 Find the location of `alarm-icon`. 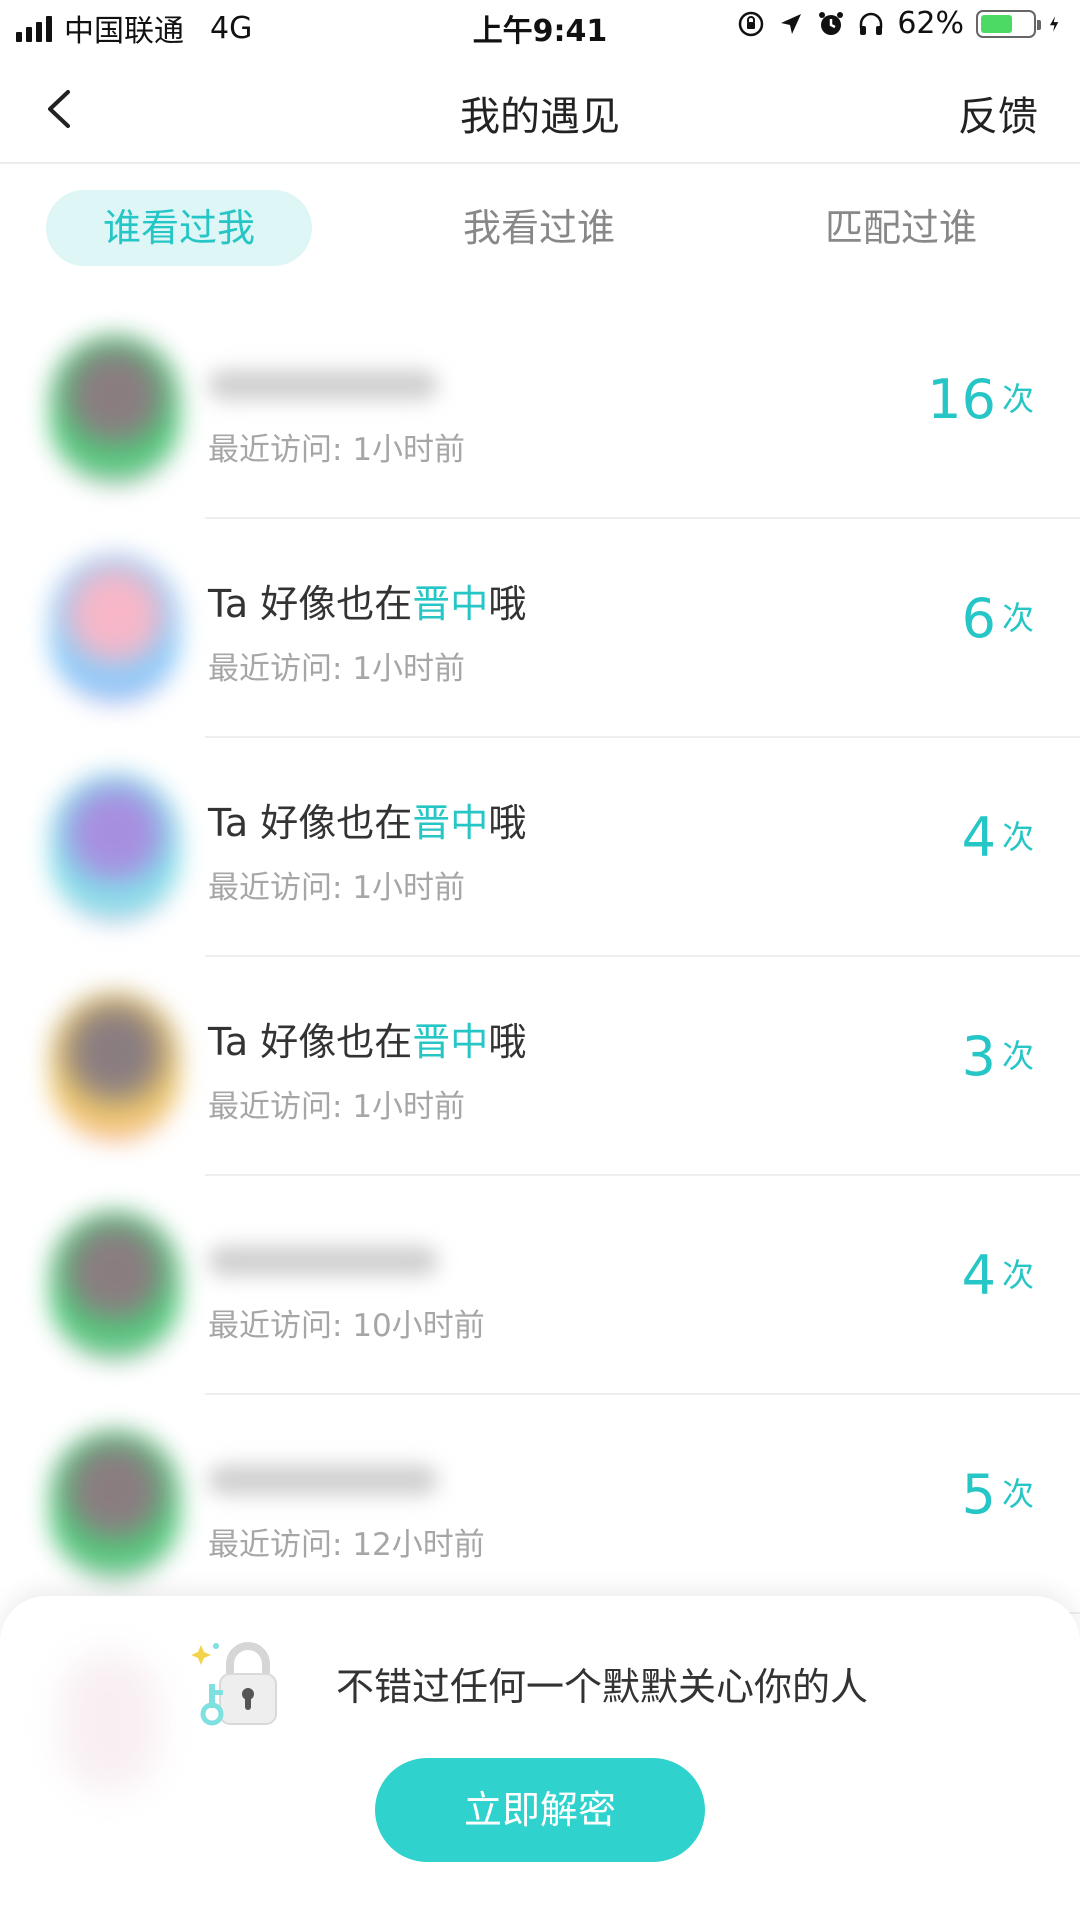

alarm-icon is located at coordinates (831, 23).